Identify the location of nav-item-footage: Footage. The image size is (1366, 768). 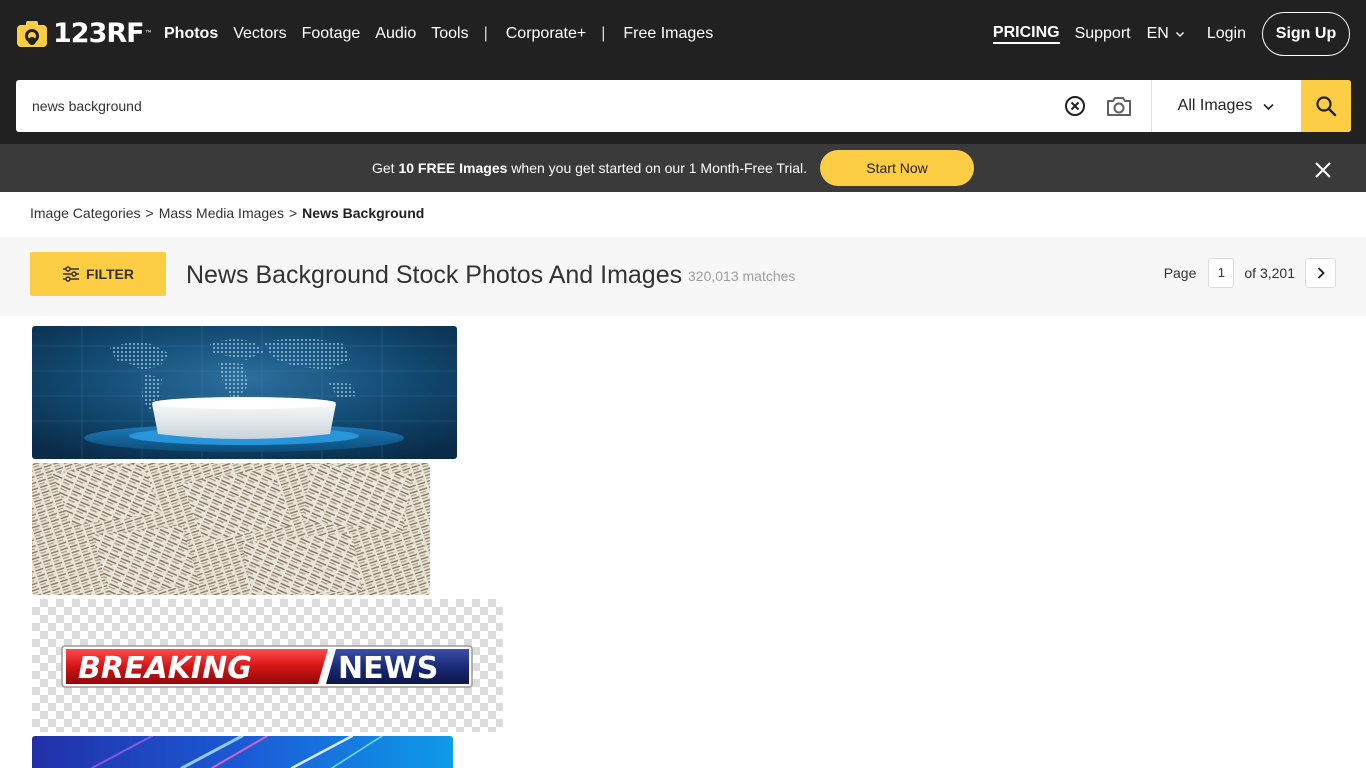
(331, 34).